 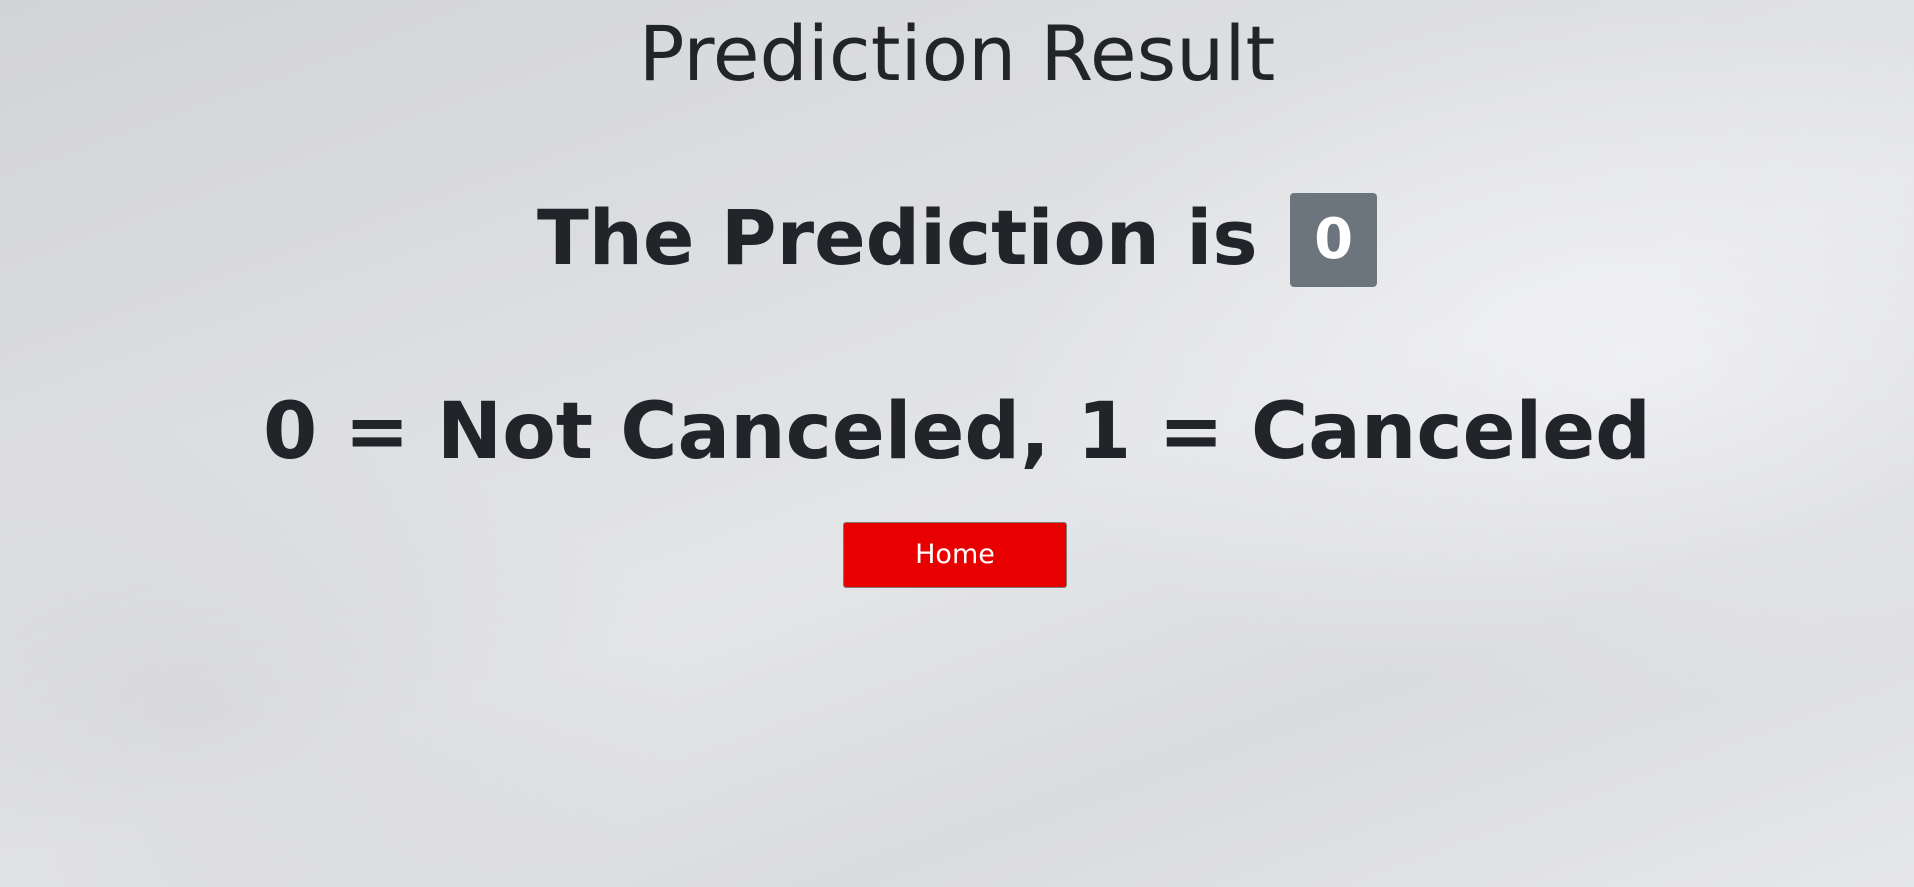 What do you see at coordinates (955, 555) in the screenshot?
I see `home-button: Home` at bounding box center [955, 555].